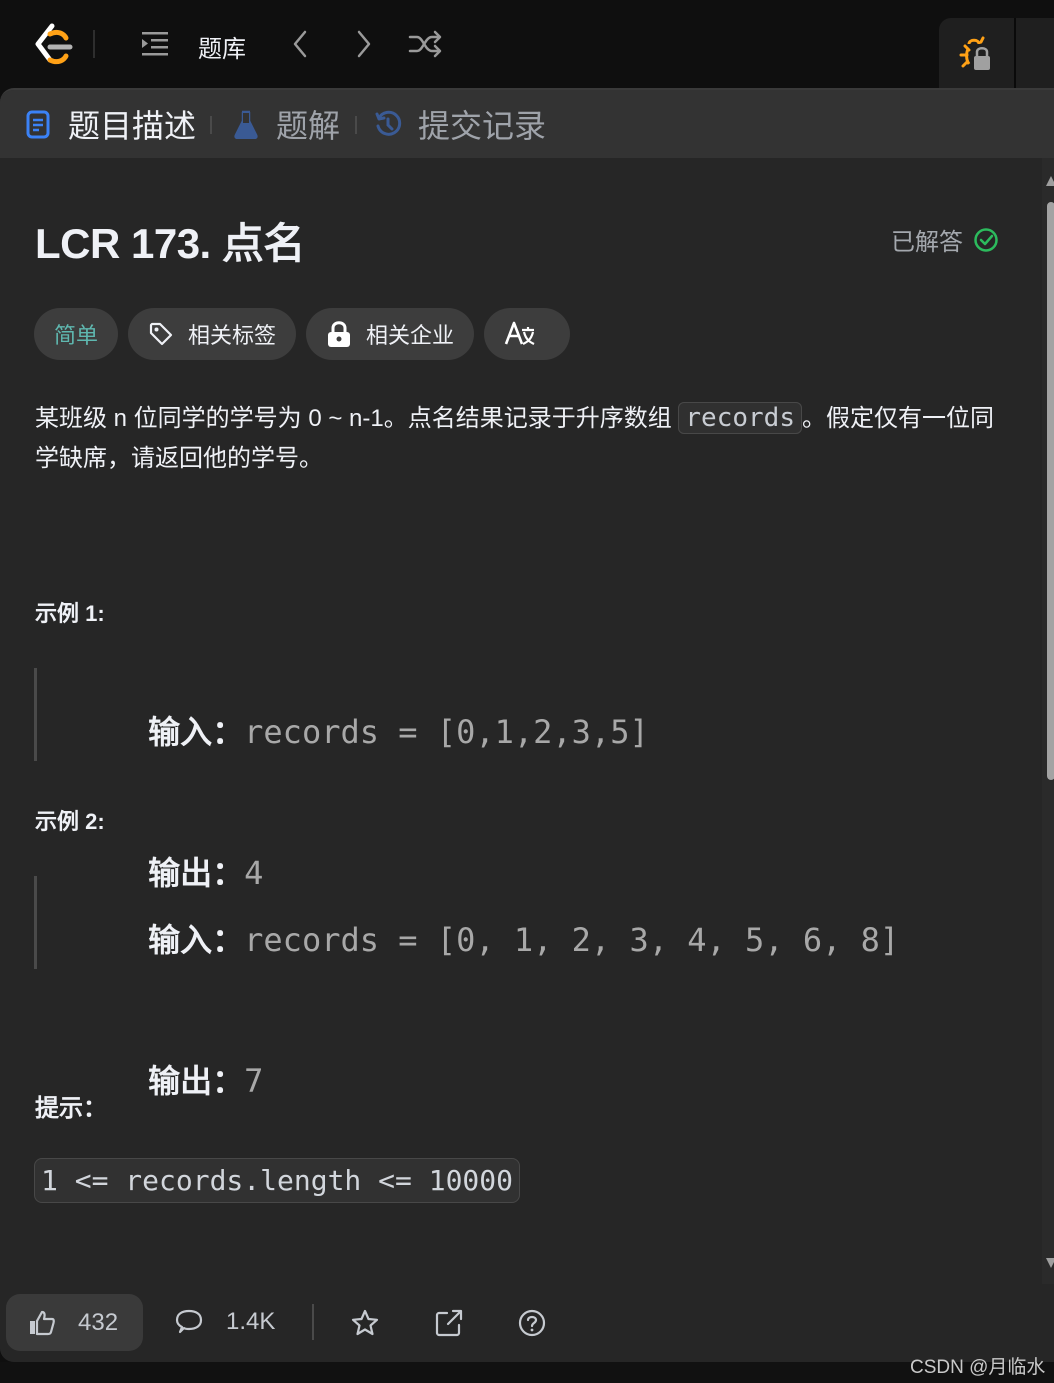 This screenshot has width=1054, height=1383. What do you see at coordinates (94, 44) in the screenshot?
I see `nav-divider` at bounding box center [94, 44].